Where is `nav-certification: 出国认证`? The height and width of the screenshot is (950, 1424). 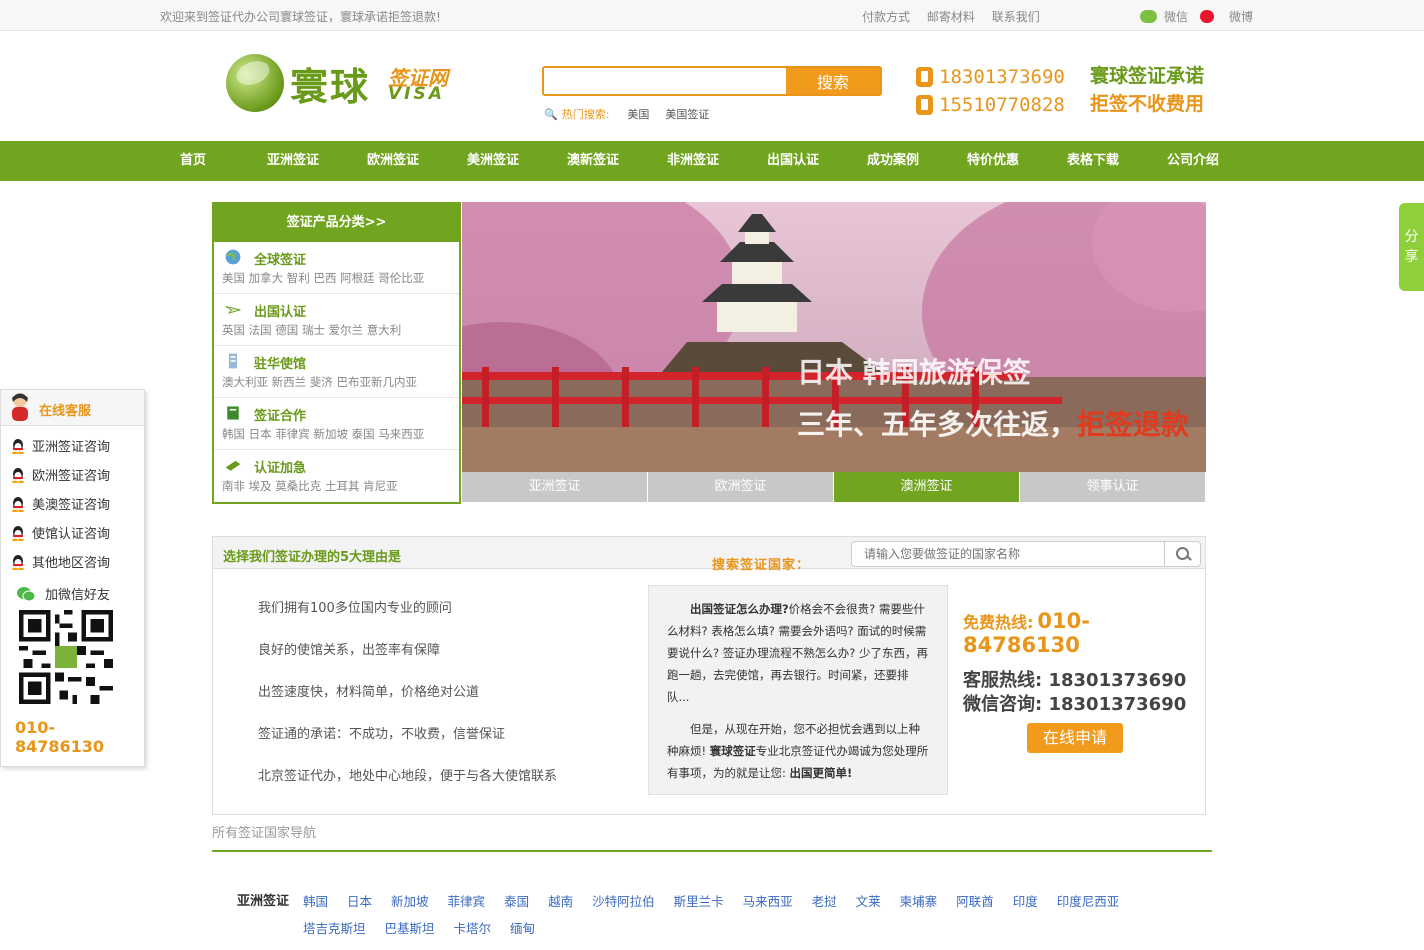
nav-certification: 出国认证 is located at coordinates (793, 161).